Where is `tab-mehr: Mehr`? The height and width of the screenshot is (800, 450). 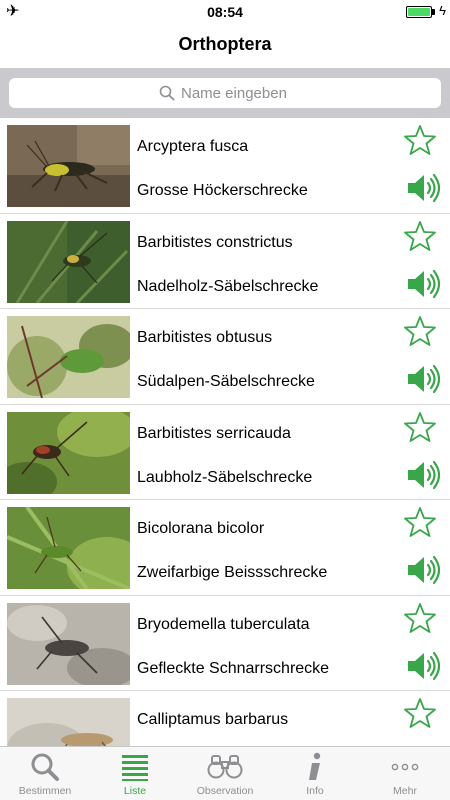
tab-mehr: Mehr is located at coordinates (405, 773).